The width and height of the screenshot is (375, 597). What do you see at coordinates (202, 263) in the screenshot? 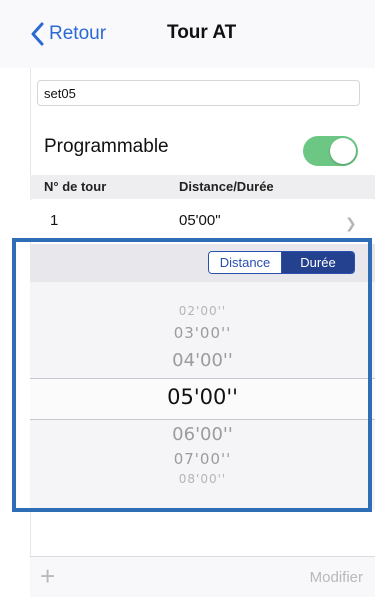
I see `picker-toolbar: Distance Durée` at bounding box center [202, 263].